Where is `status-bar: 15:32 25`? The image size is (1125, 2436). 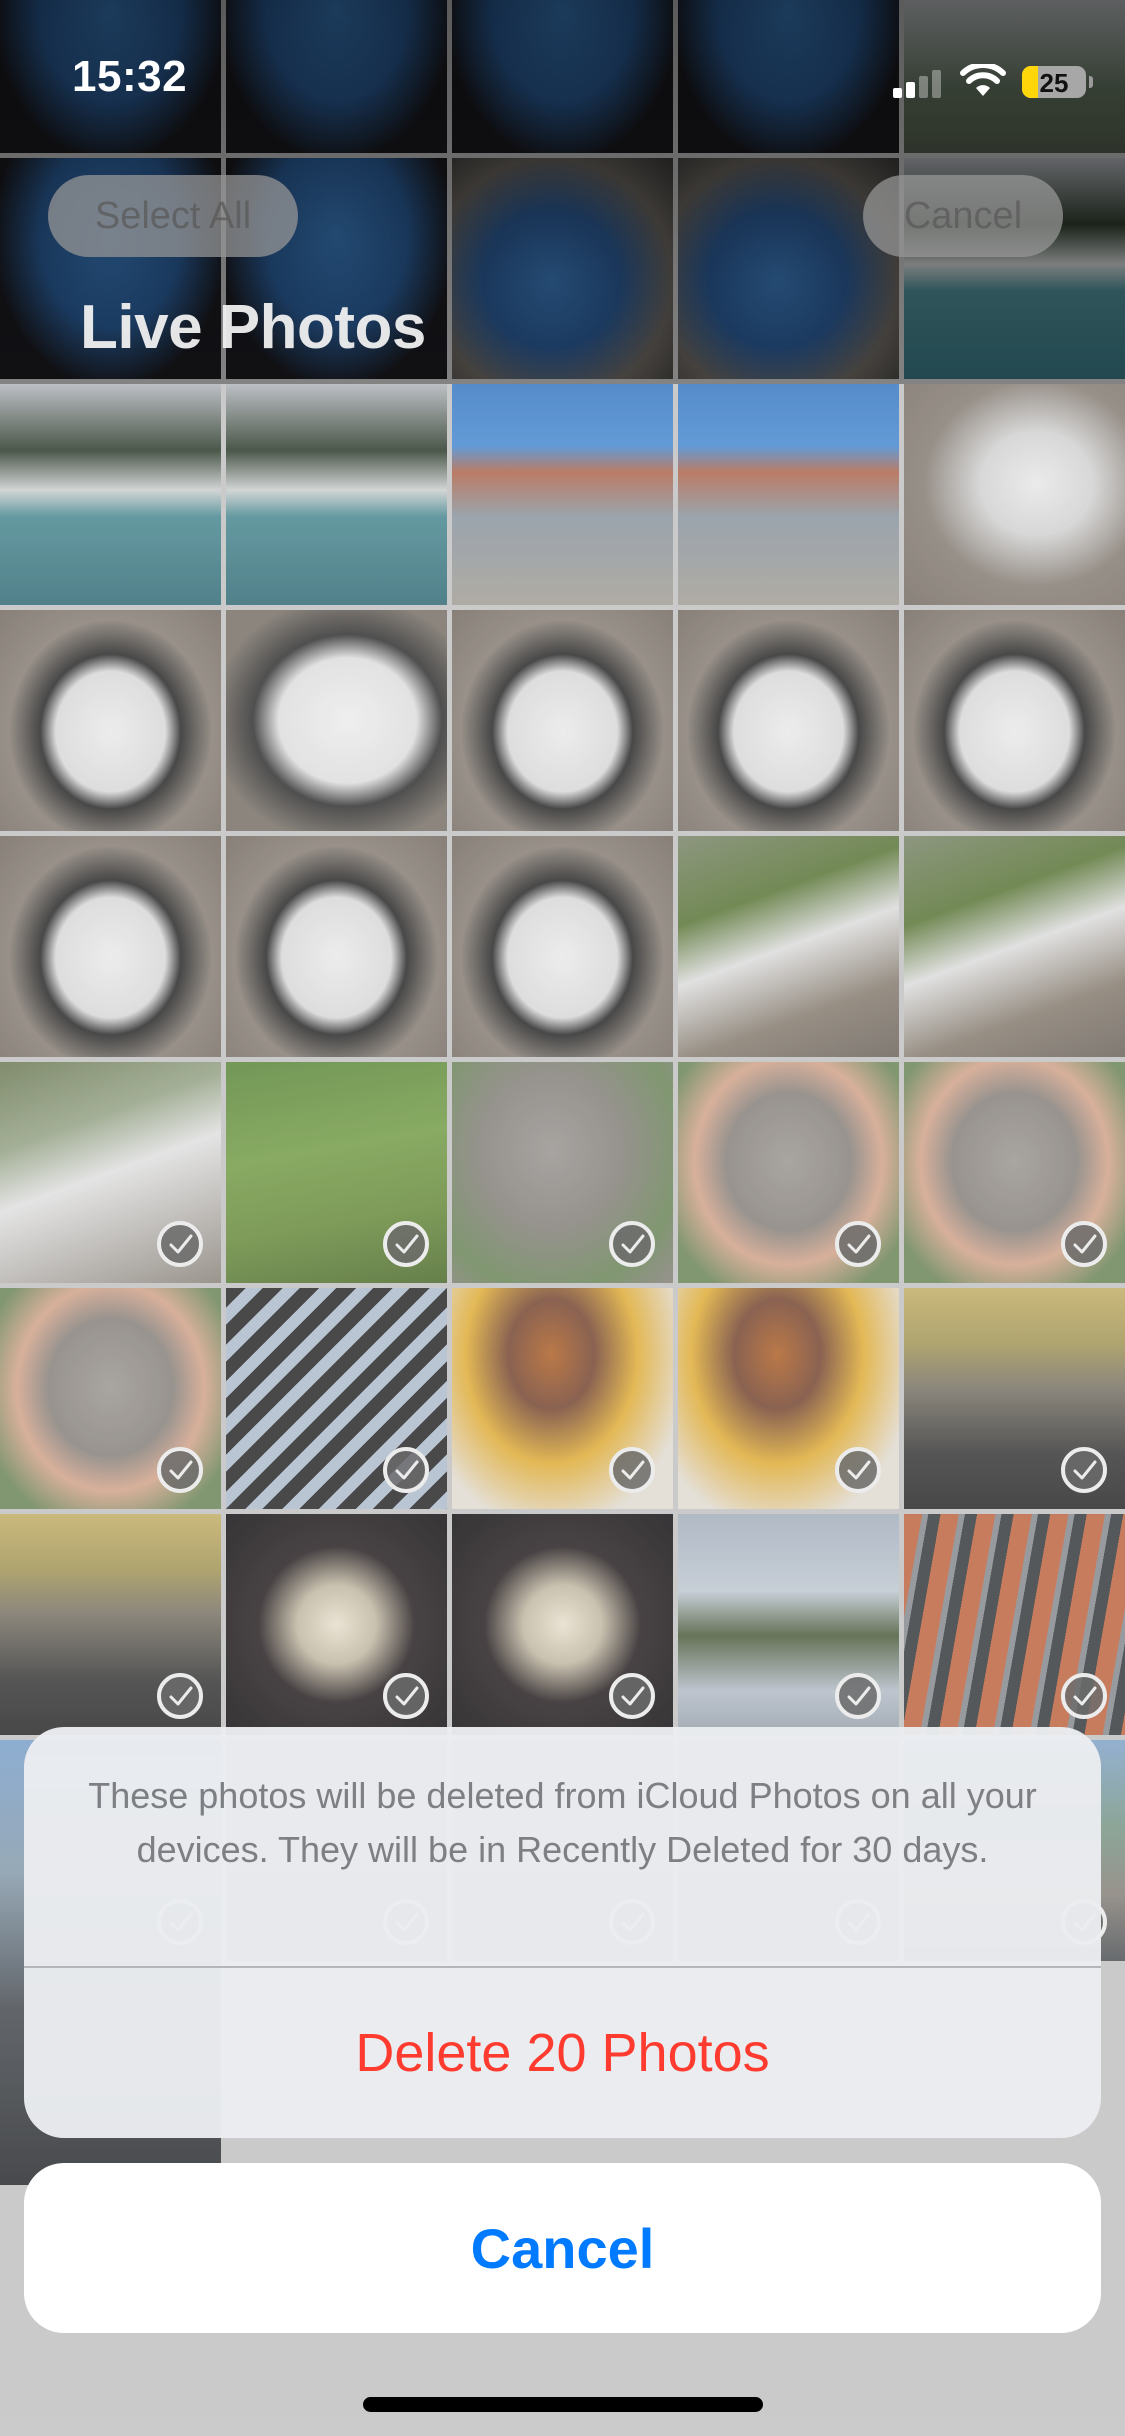
status-bar: 15:32 25 is located at coordinates (562, 70).